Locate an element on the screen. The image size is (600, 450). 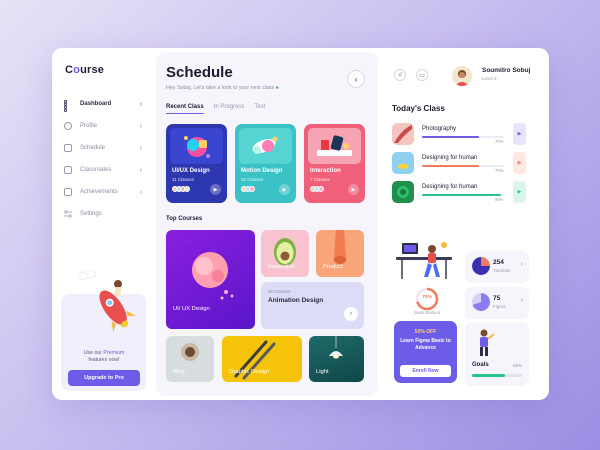
tile-label: Graphic Design is located at coordinates (249, 372).